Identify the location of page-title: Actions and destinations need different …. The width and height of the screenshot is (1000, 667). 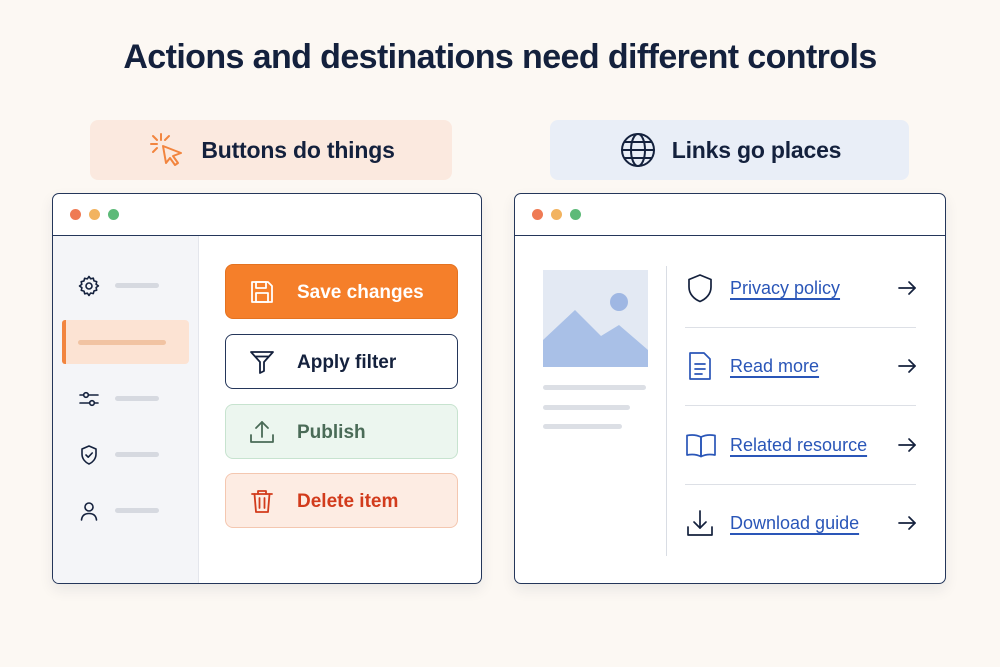
(500, 57).